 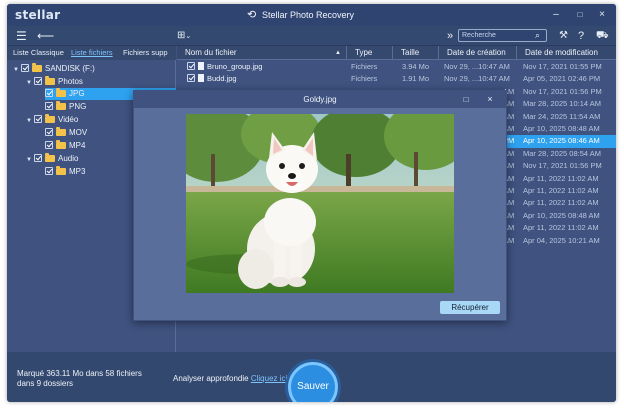 I want to click on file-name: Bruno_group.jpg, so click(x=235, y=66).